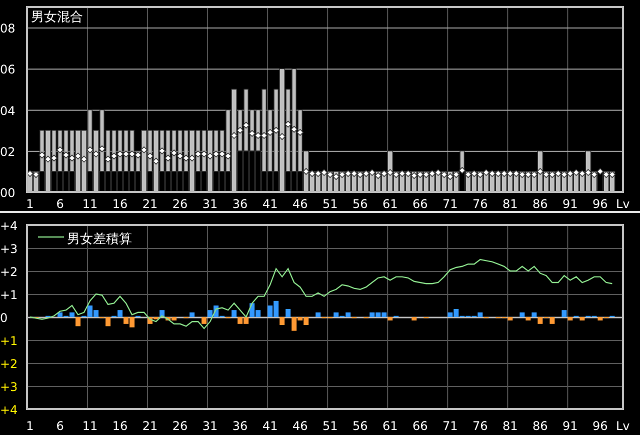  I want to click on chart-title: 男女混合, so click(57, 17).